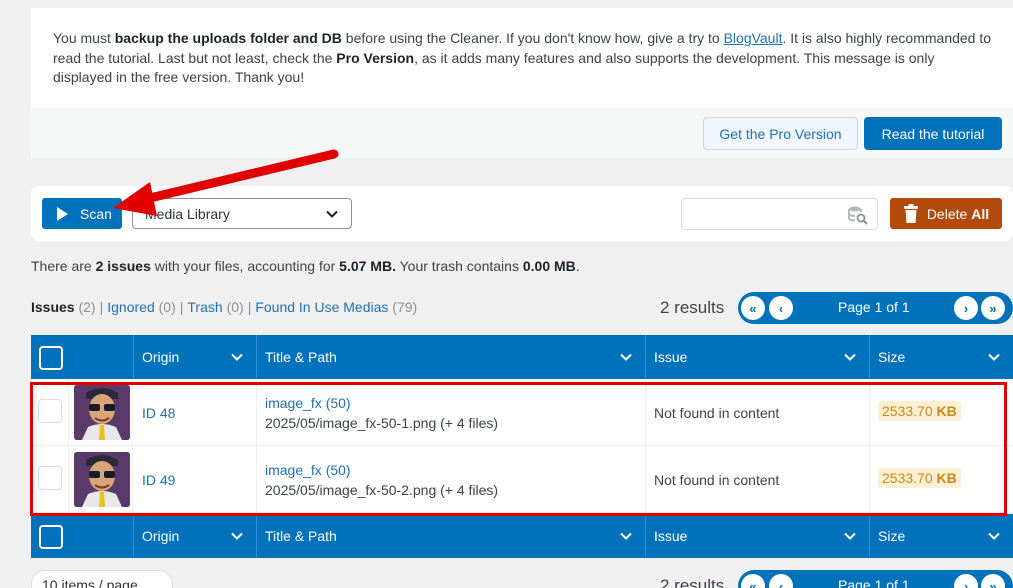  Describe the element at coordinates (405, 307) in the screenshot. I see `filter-found-count: (79)` at that location.